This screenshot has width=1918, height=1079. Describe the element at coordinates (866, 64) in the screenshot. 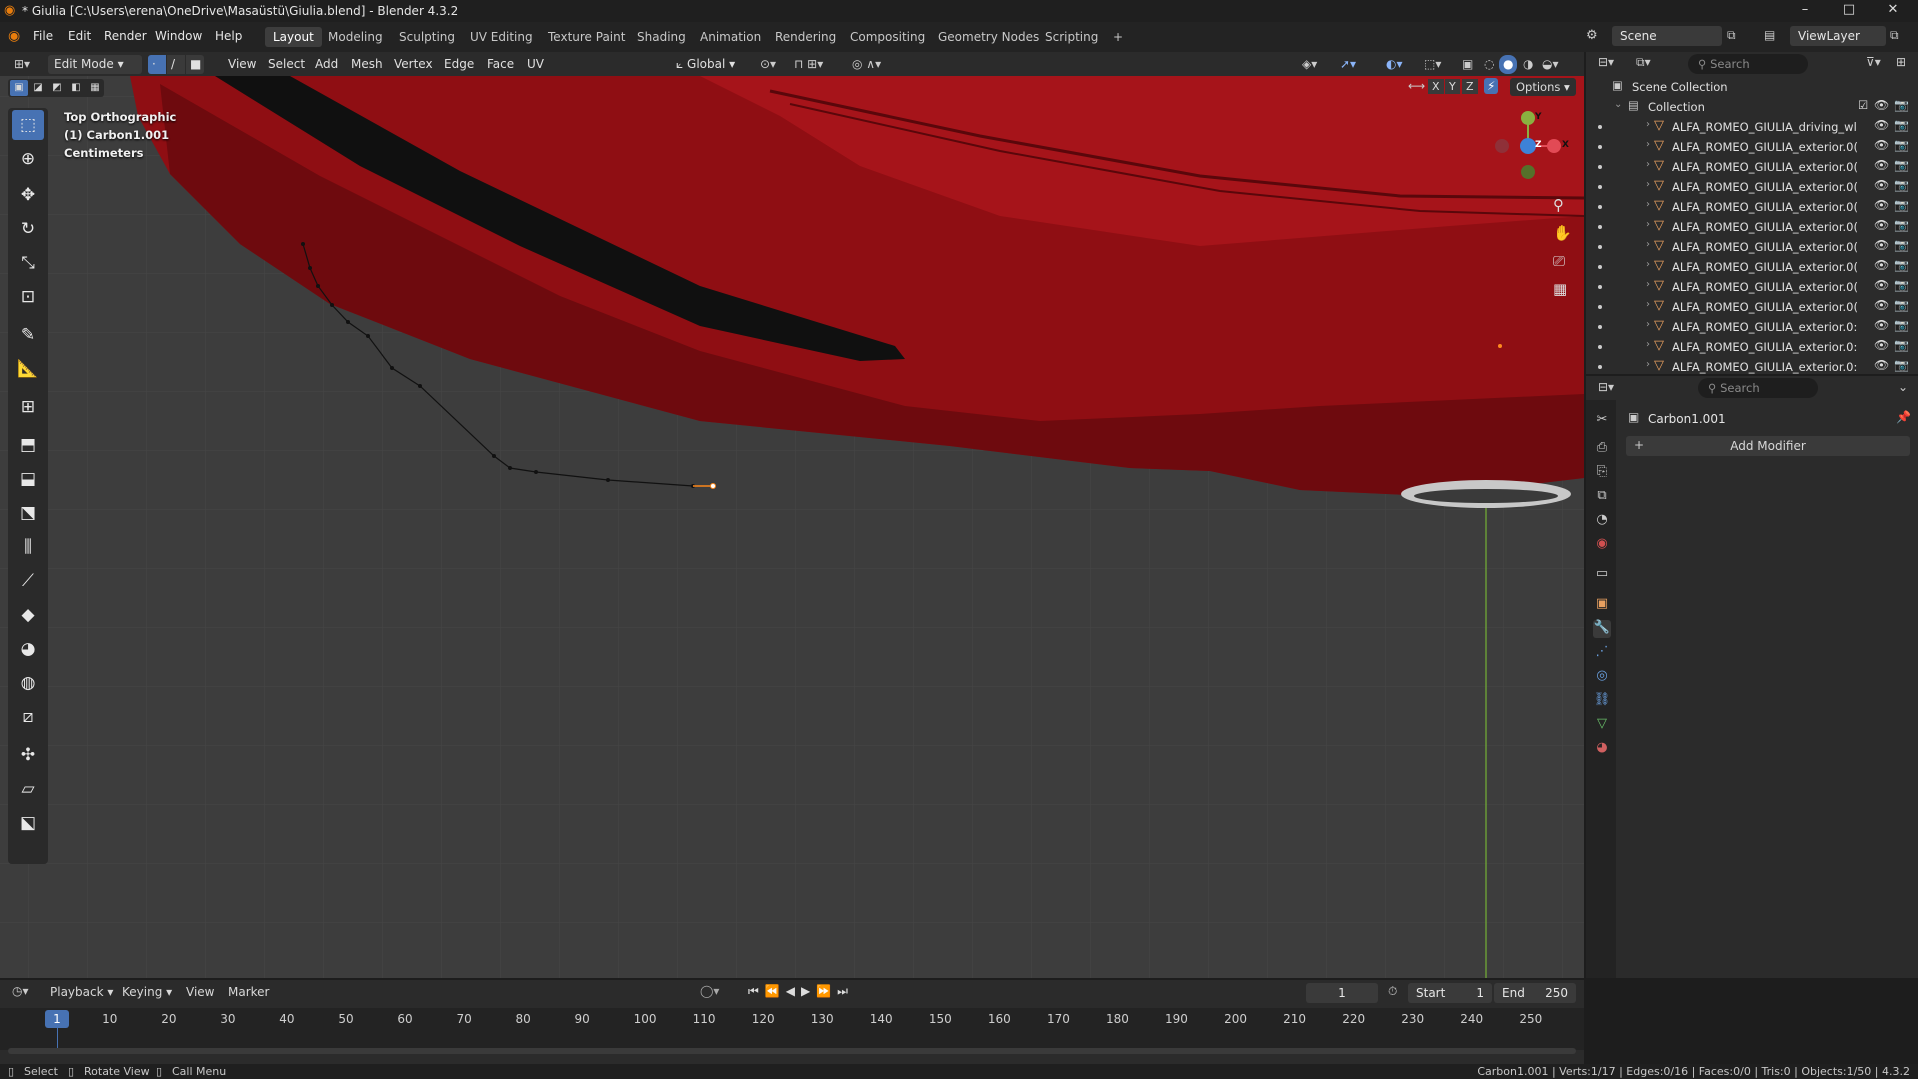

I see `proportional-editing-icon: ◎ ∧▾` at that location.